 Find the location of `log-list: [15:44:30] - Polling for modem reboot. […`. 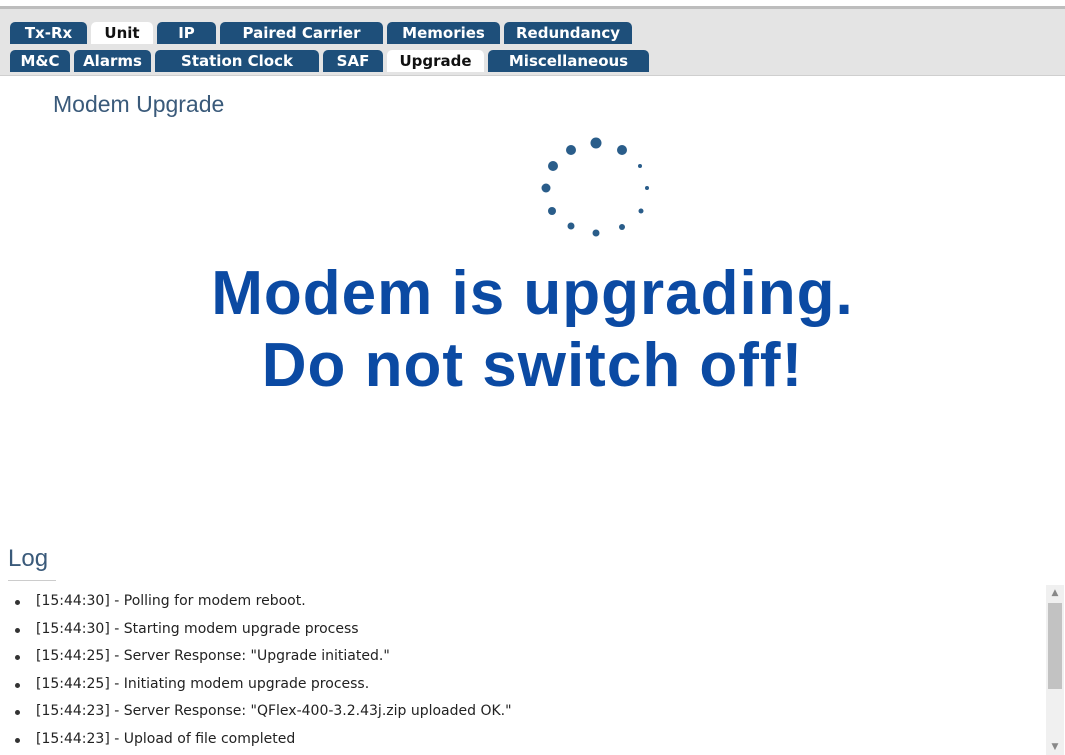

log-list: [15:44:30] - Polling for modem reboot. [… is located at coordinates (256, 670).